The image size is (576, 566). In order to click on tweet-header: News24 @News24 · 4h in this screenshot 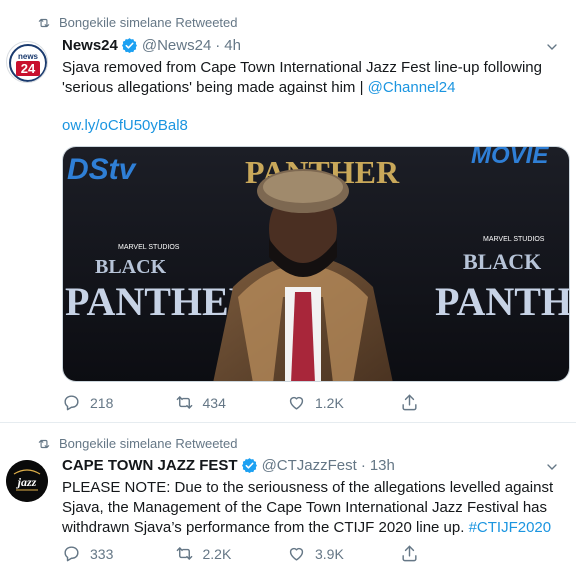, I will do `click(151, 45)`.